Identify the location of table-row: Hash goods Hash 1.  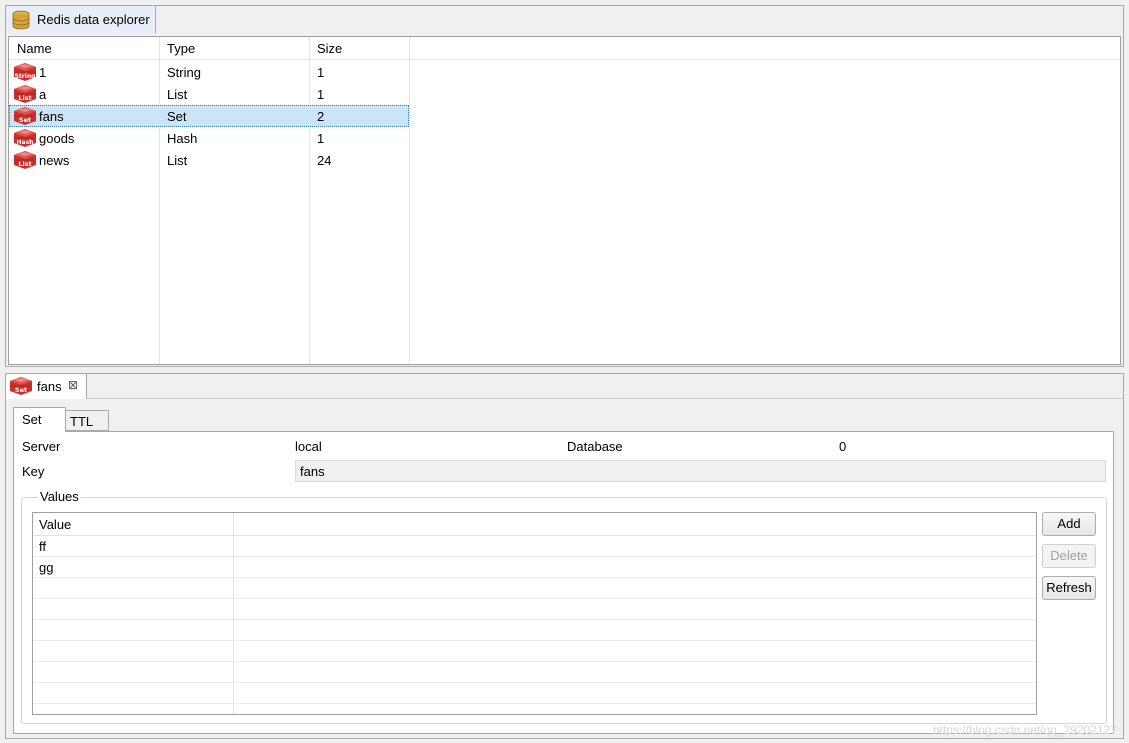
(209, 138).